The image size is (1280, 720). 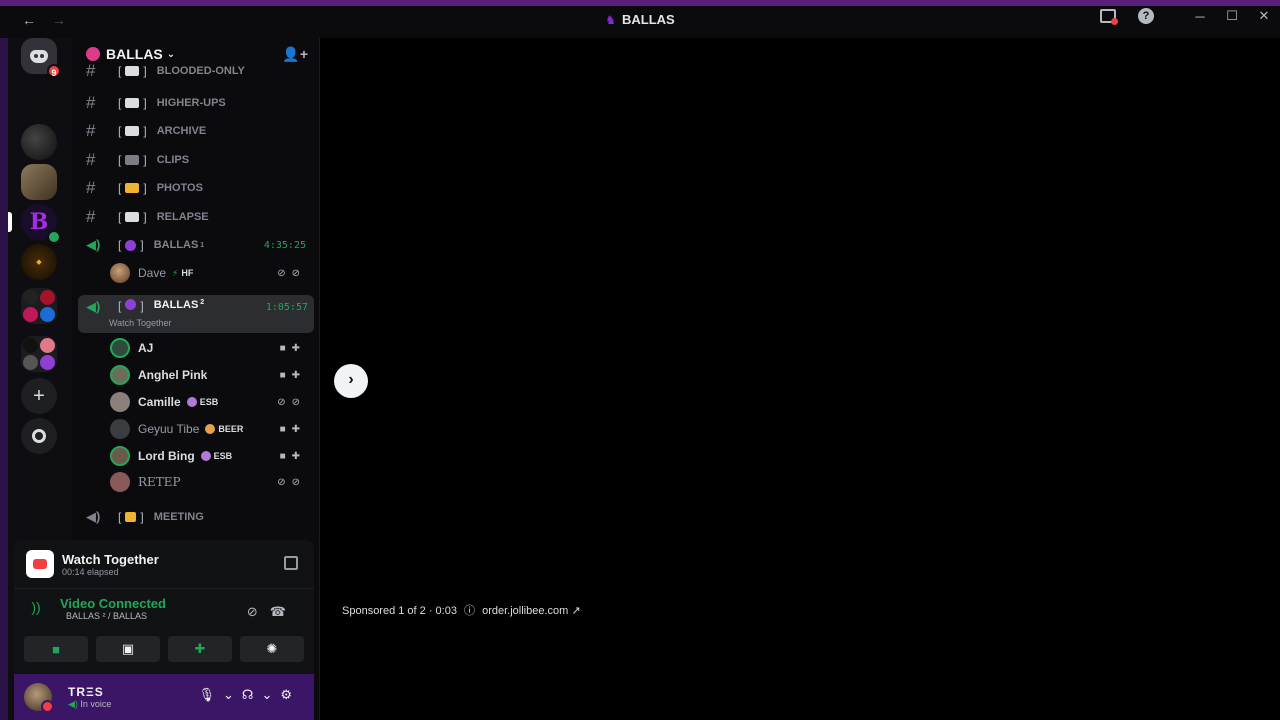 I want to click on fox-icon, so click(x=210, y=429).